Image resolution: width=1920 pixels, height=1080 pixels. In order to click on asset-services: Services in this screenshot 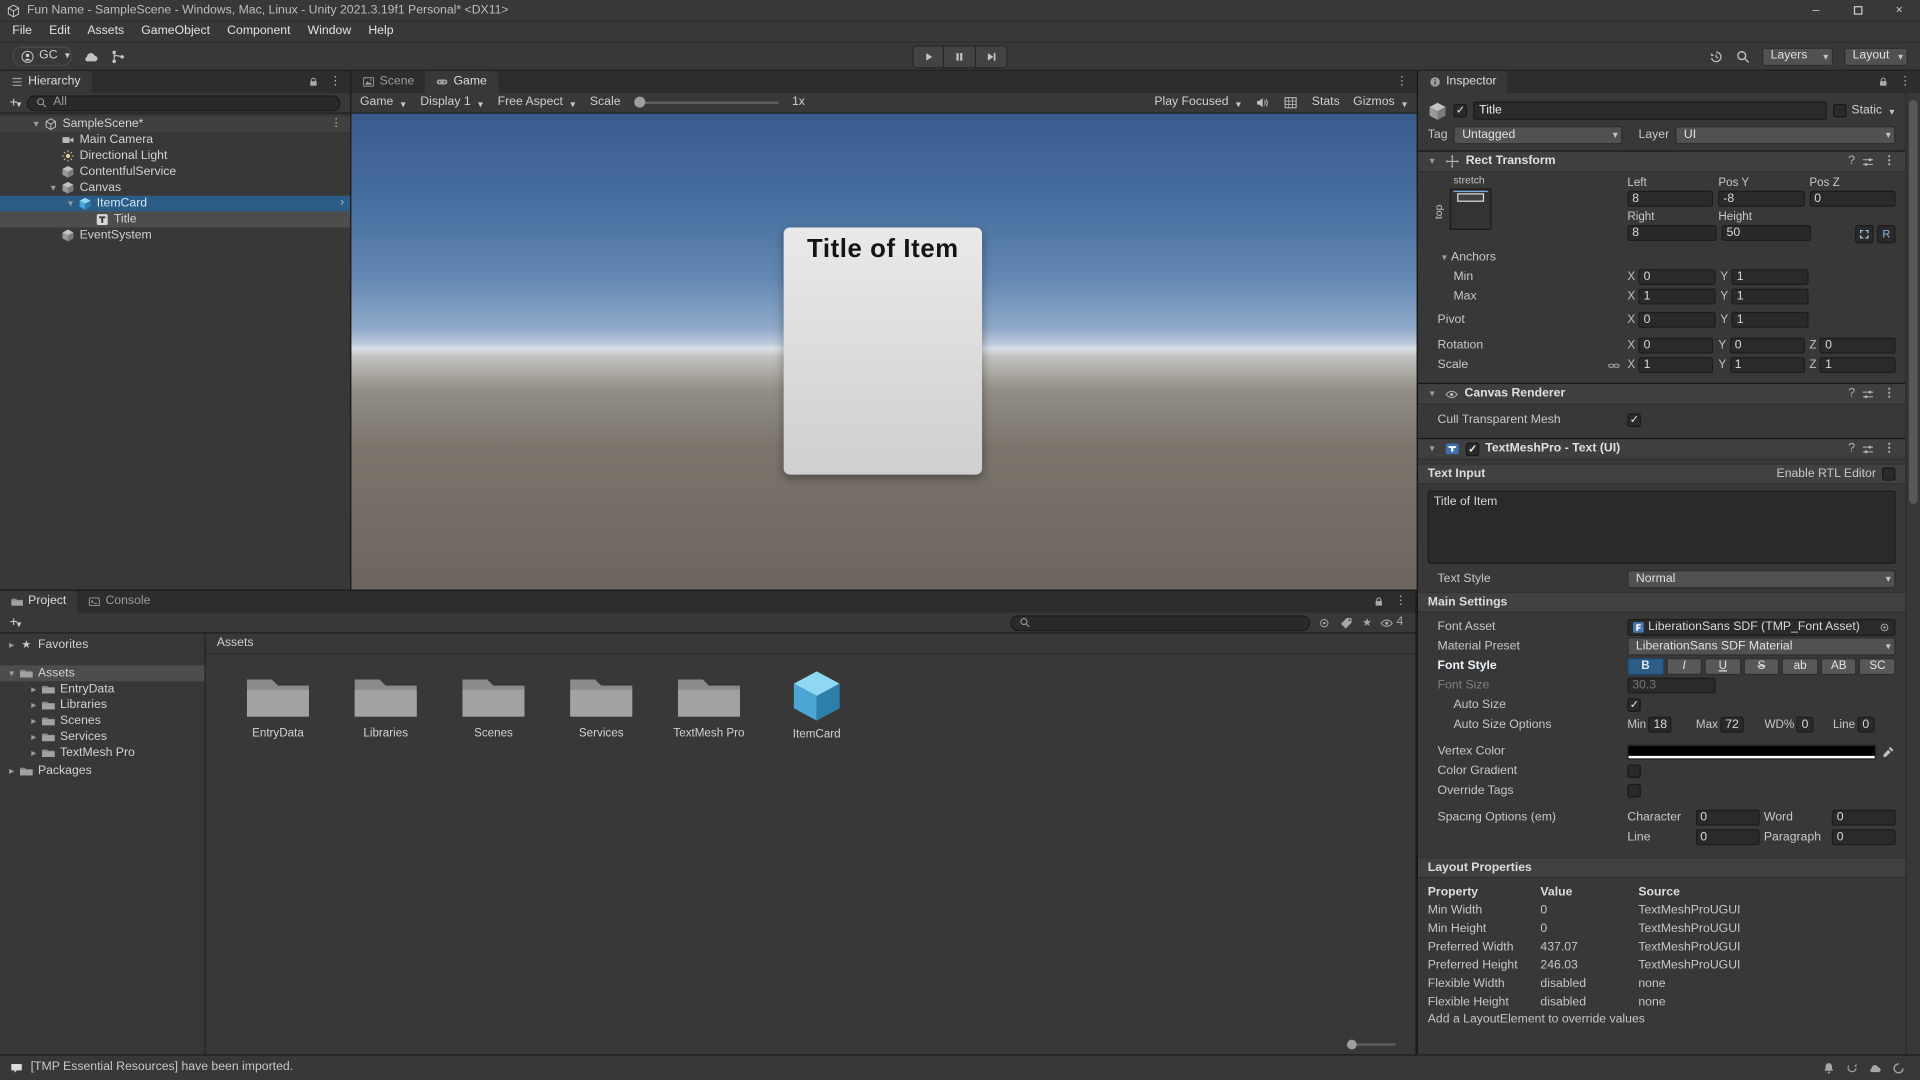, I will do `click(601, 704)`.